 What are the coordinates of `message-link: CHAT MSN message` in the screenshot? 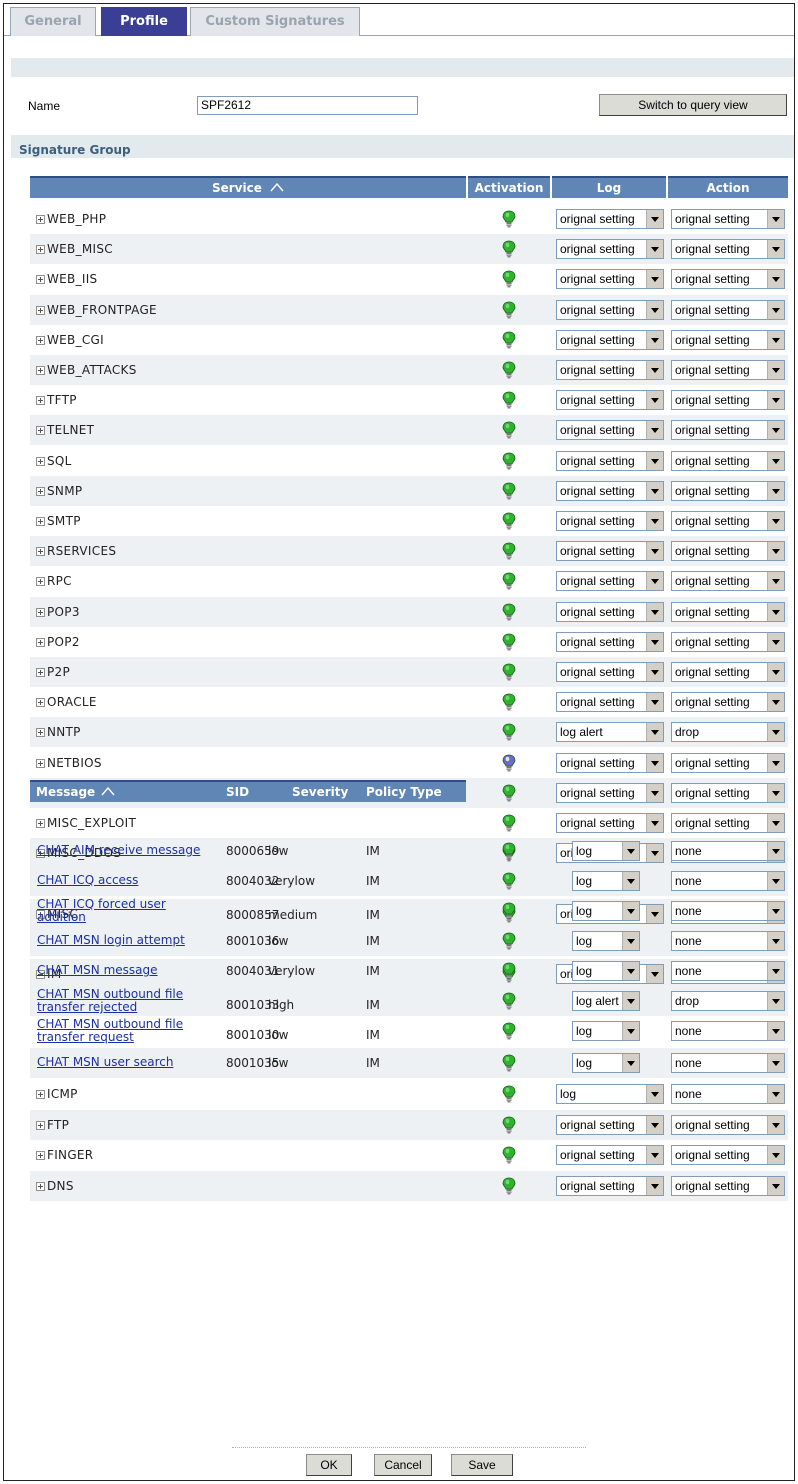 It's located at (137, 970).